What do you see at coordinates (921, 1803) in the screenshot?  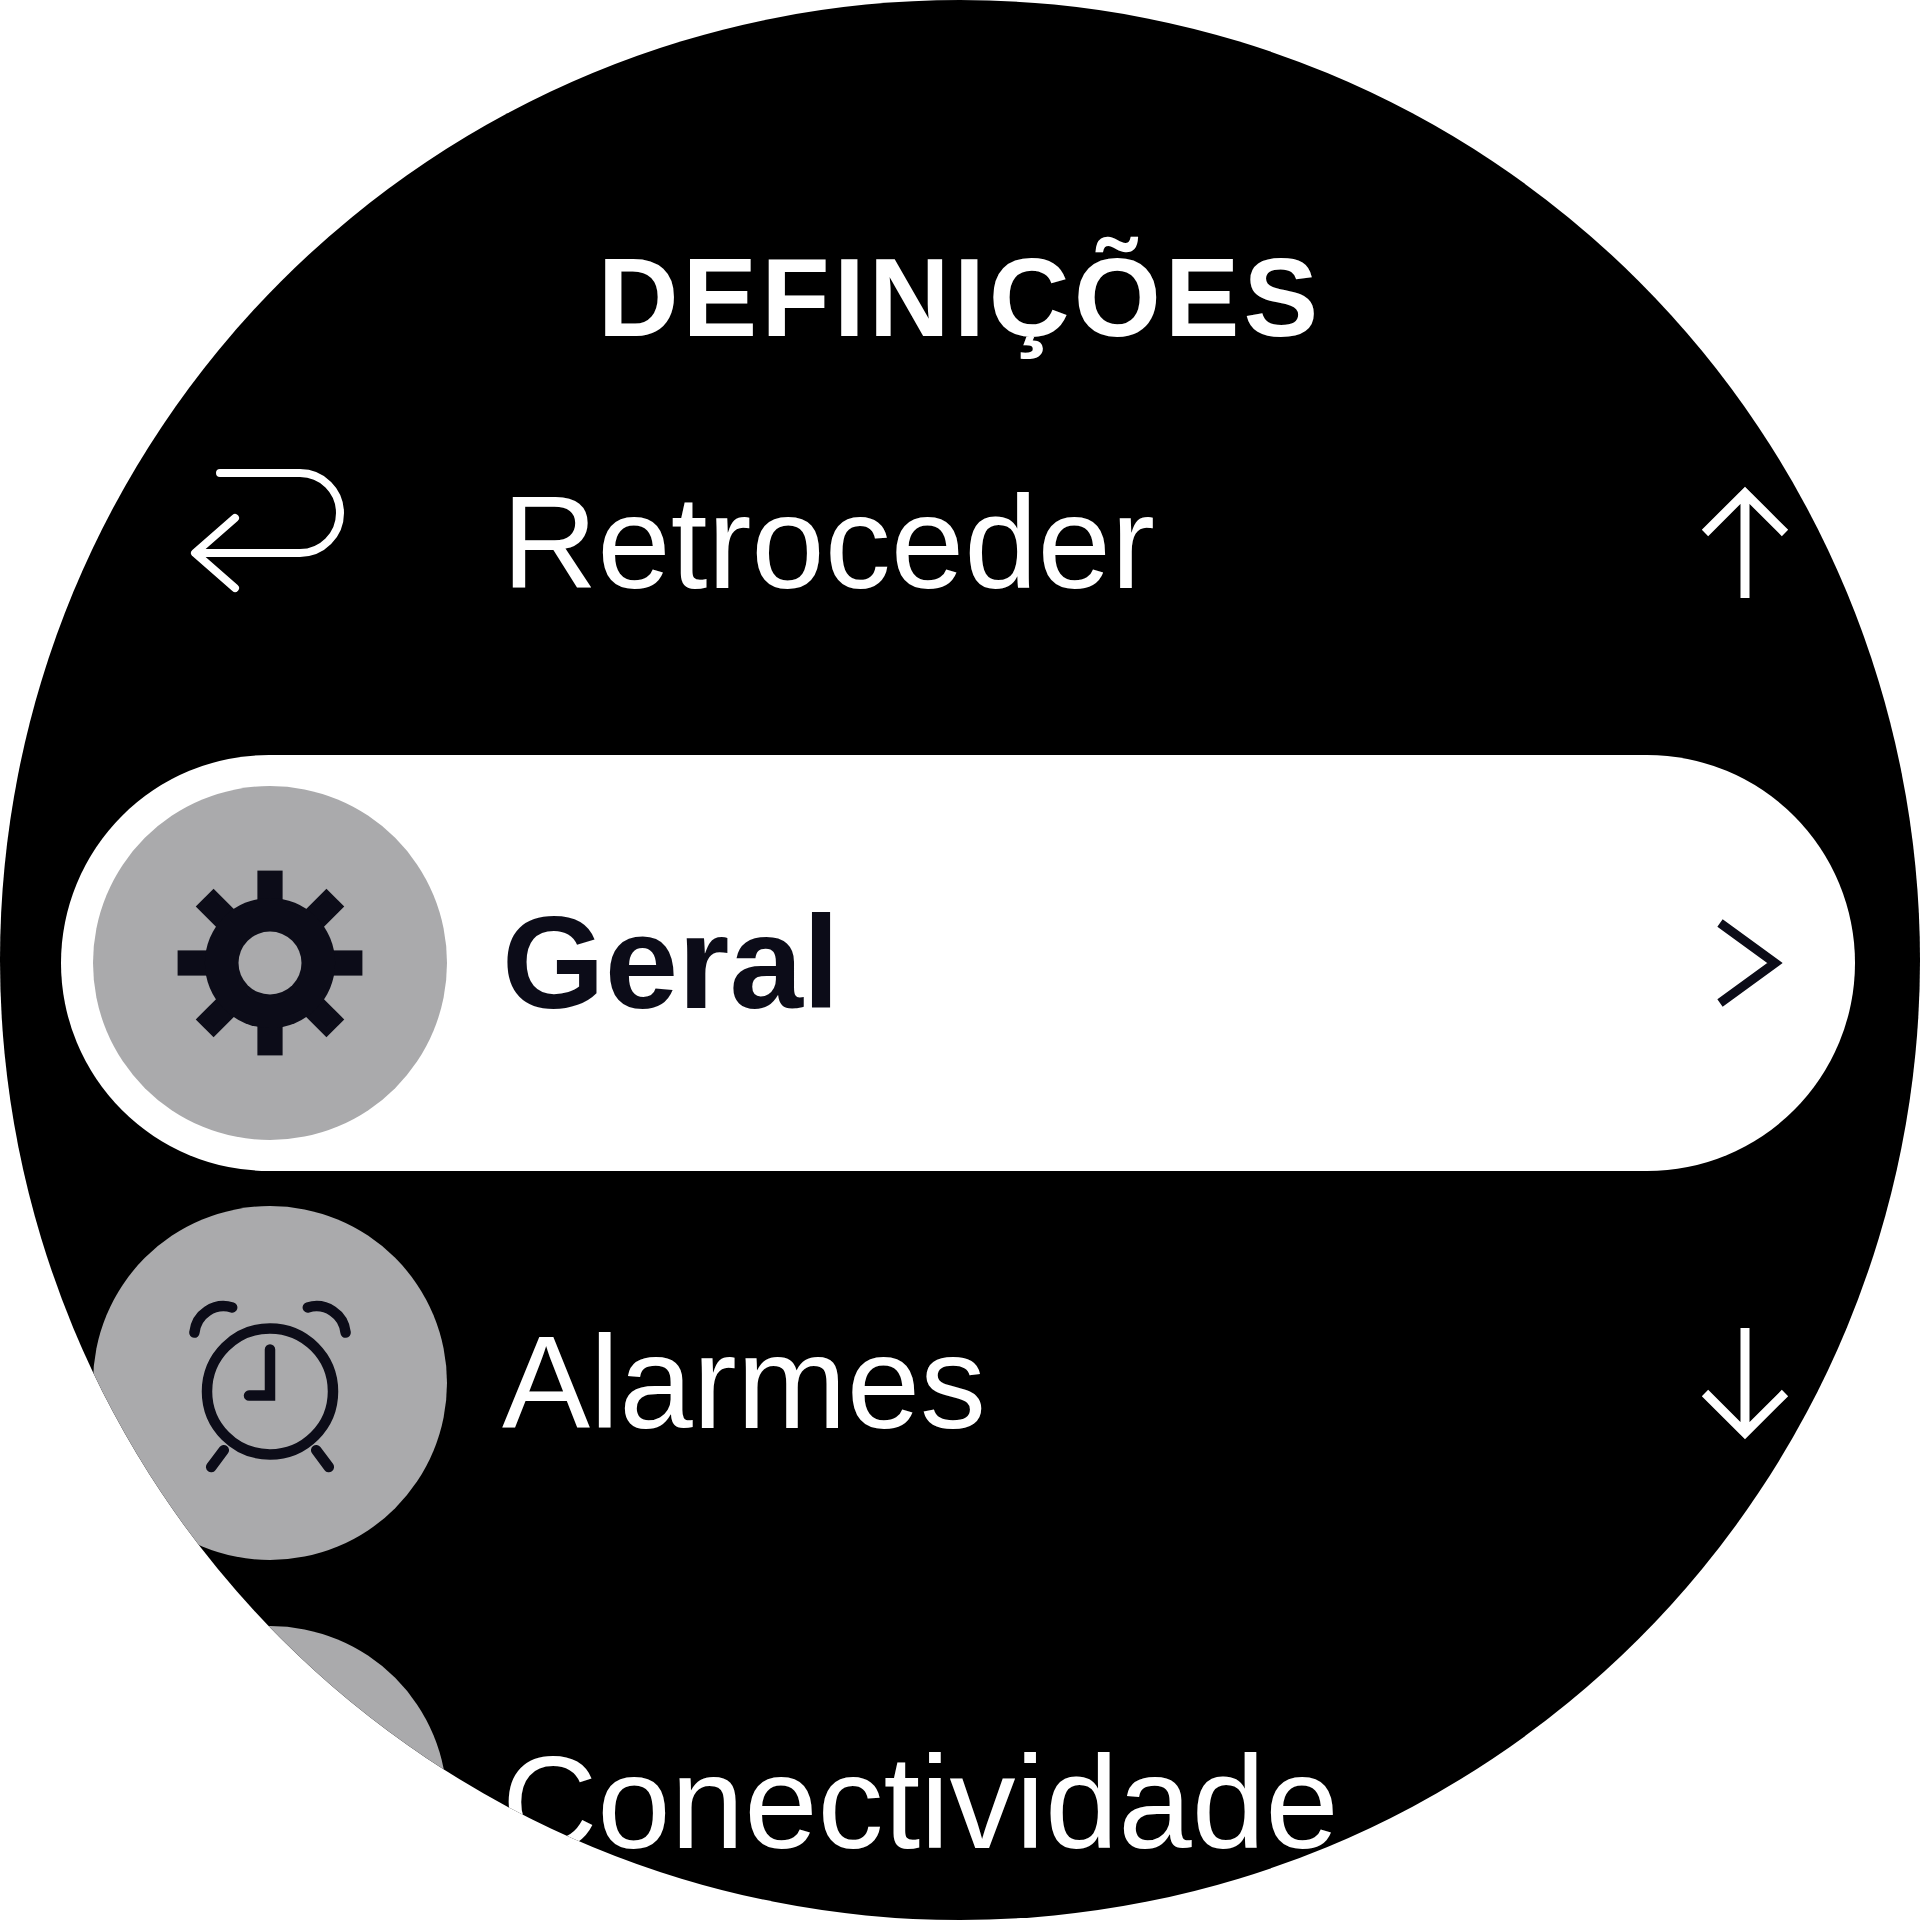 I see `menu-label: Conectividade` at bounding box center [921, 1803].